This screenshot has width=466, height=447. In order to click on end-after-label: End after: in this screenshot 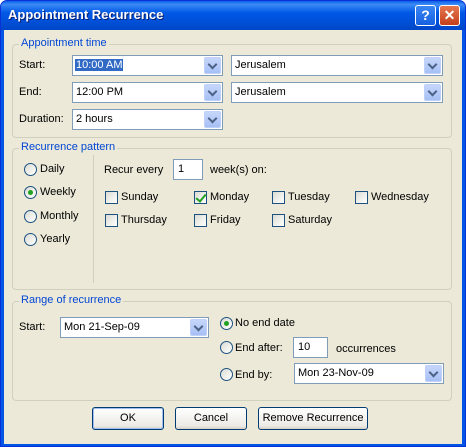, I will do `click(259, 348)`.